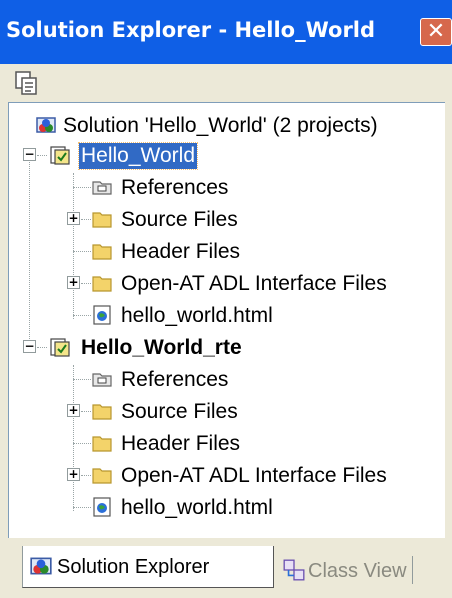 This screenshot has height=598, width=452. What do you see at coordinates (191, 30) in the screenshot?
I see `window-title: Solution Explorer - Hello_World` at bounding box center [191, 30].